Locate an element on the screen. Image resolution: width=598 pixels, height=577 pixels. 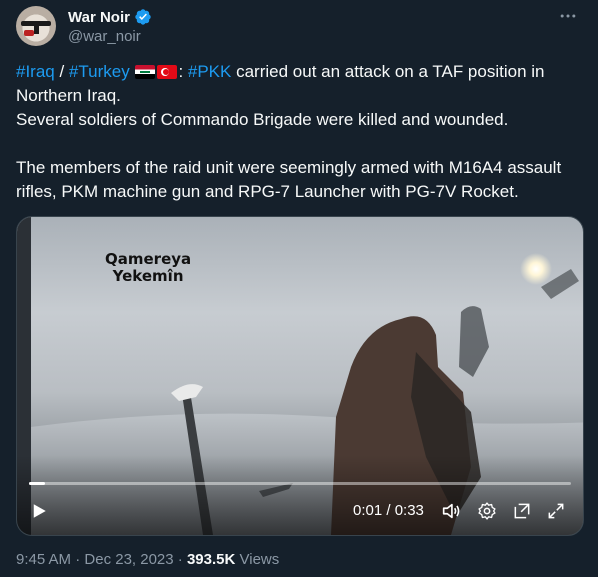
verified-badge-icon is located at coordinates (143, 17).